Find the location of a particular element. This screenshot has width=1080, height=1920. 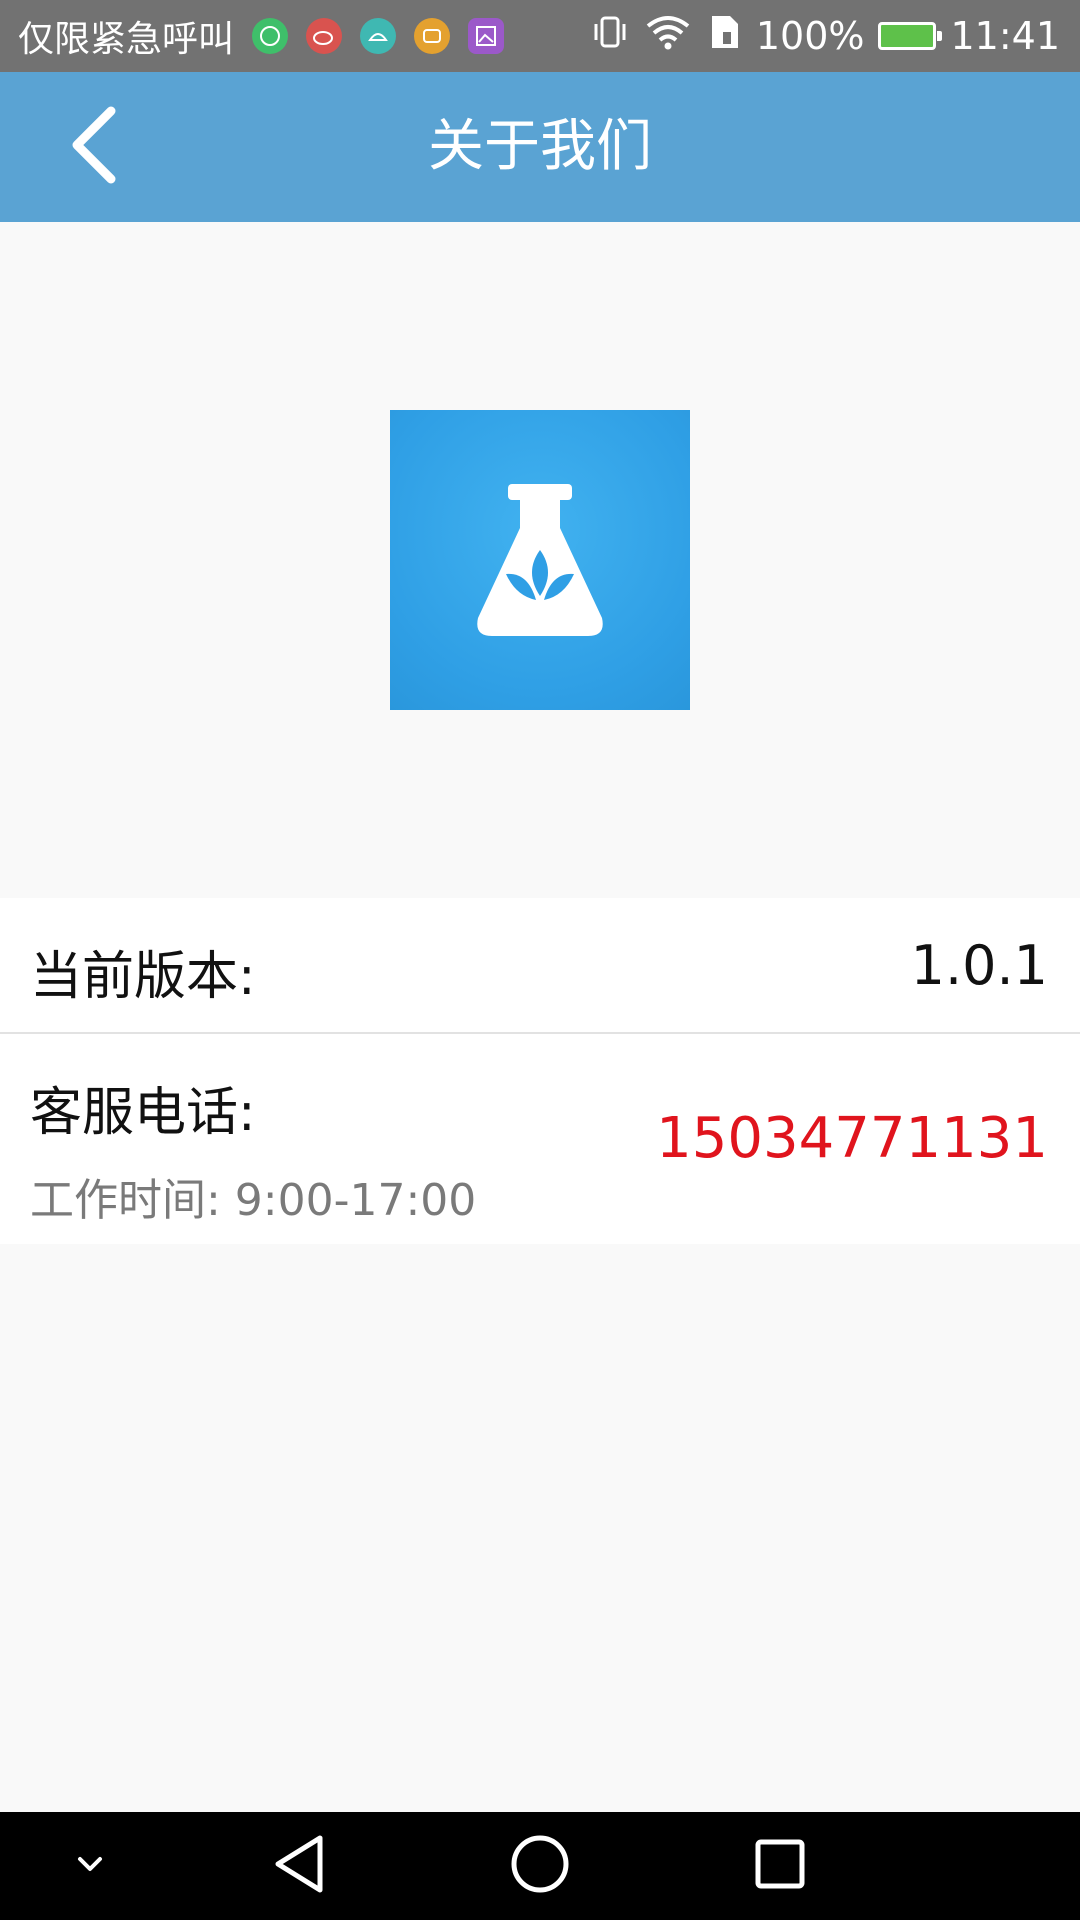

cat-app-icon is located at coordinates (432, 36).